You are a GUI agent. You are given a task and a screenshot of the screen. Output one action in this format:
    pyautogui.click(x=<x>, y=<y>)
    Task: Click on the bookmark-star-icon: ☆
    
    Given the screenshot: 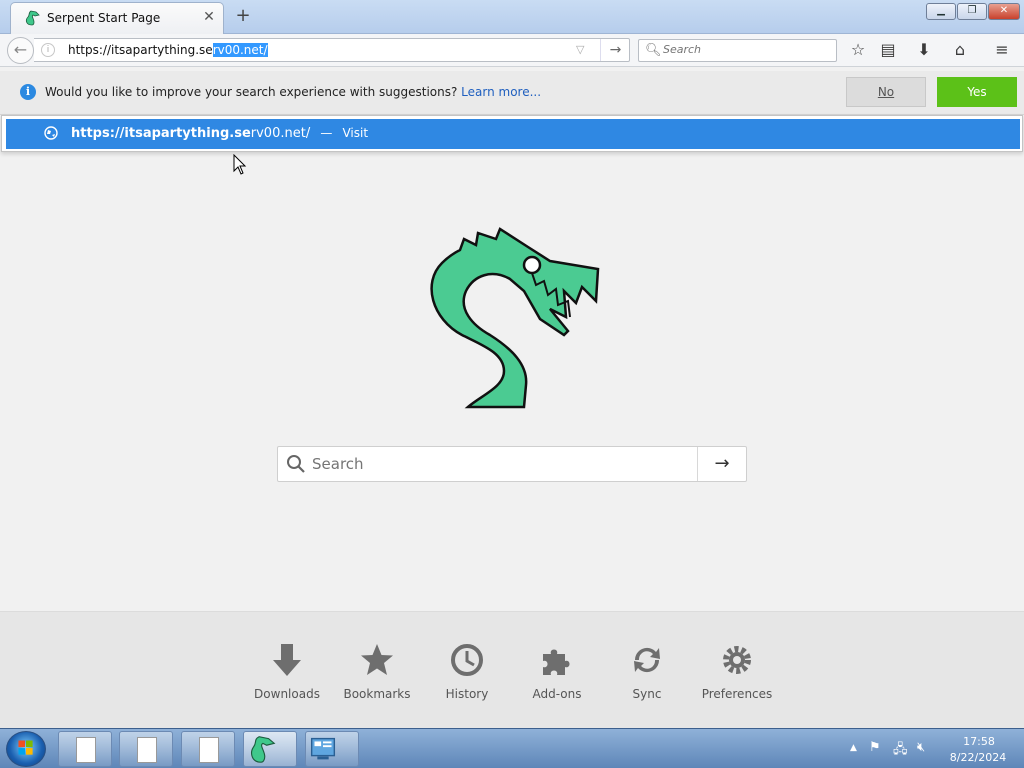 What is the action you would take?
    pyautogui.click(x=858, y=51)
    